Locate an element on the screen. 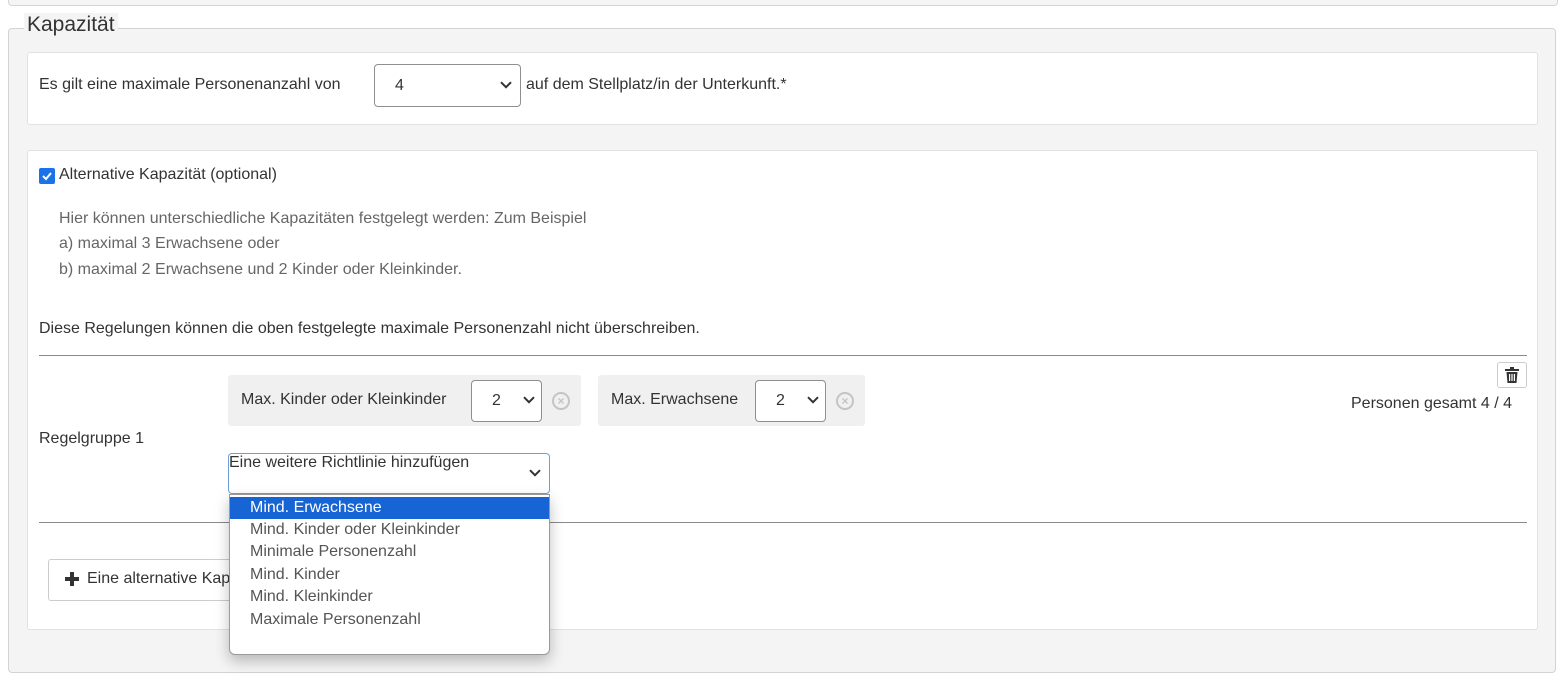  rule-chip-max-children: Max. Kinder oder Kleinkinder 2 × is located at coordinates (404, 400).